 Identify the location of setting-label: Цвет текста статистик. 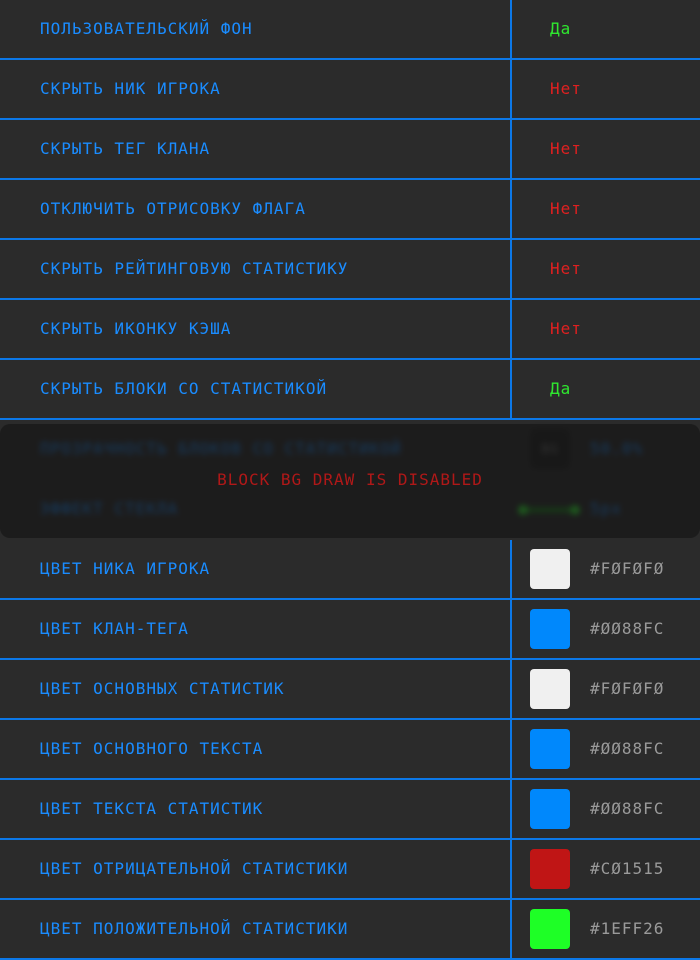
(152, 808).